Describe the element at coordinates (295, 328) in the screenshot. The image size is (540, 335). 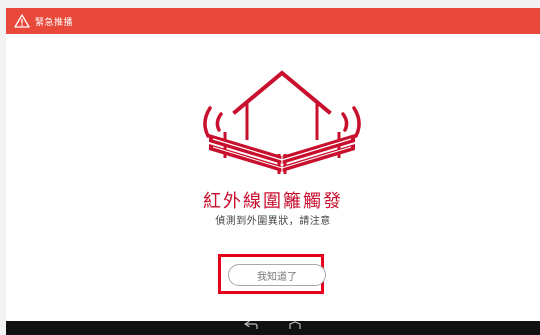
I see `home-icon` at that location.